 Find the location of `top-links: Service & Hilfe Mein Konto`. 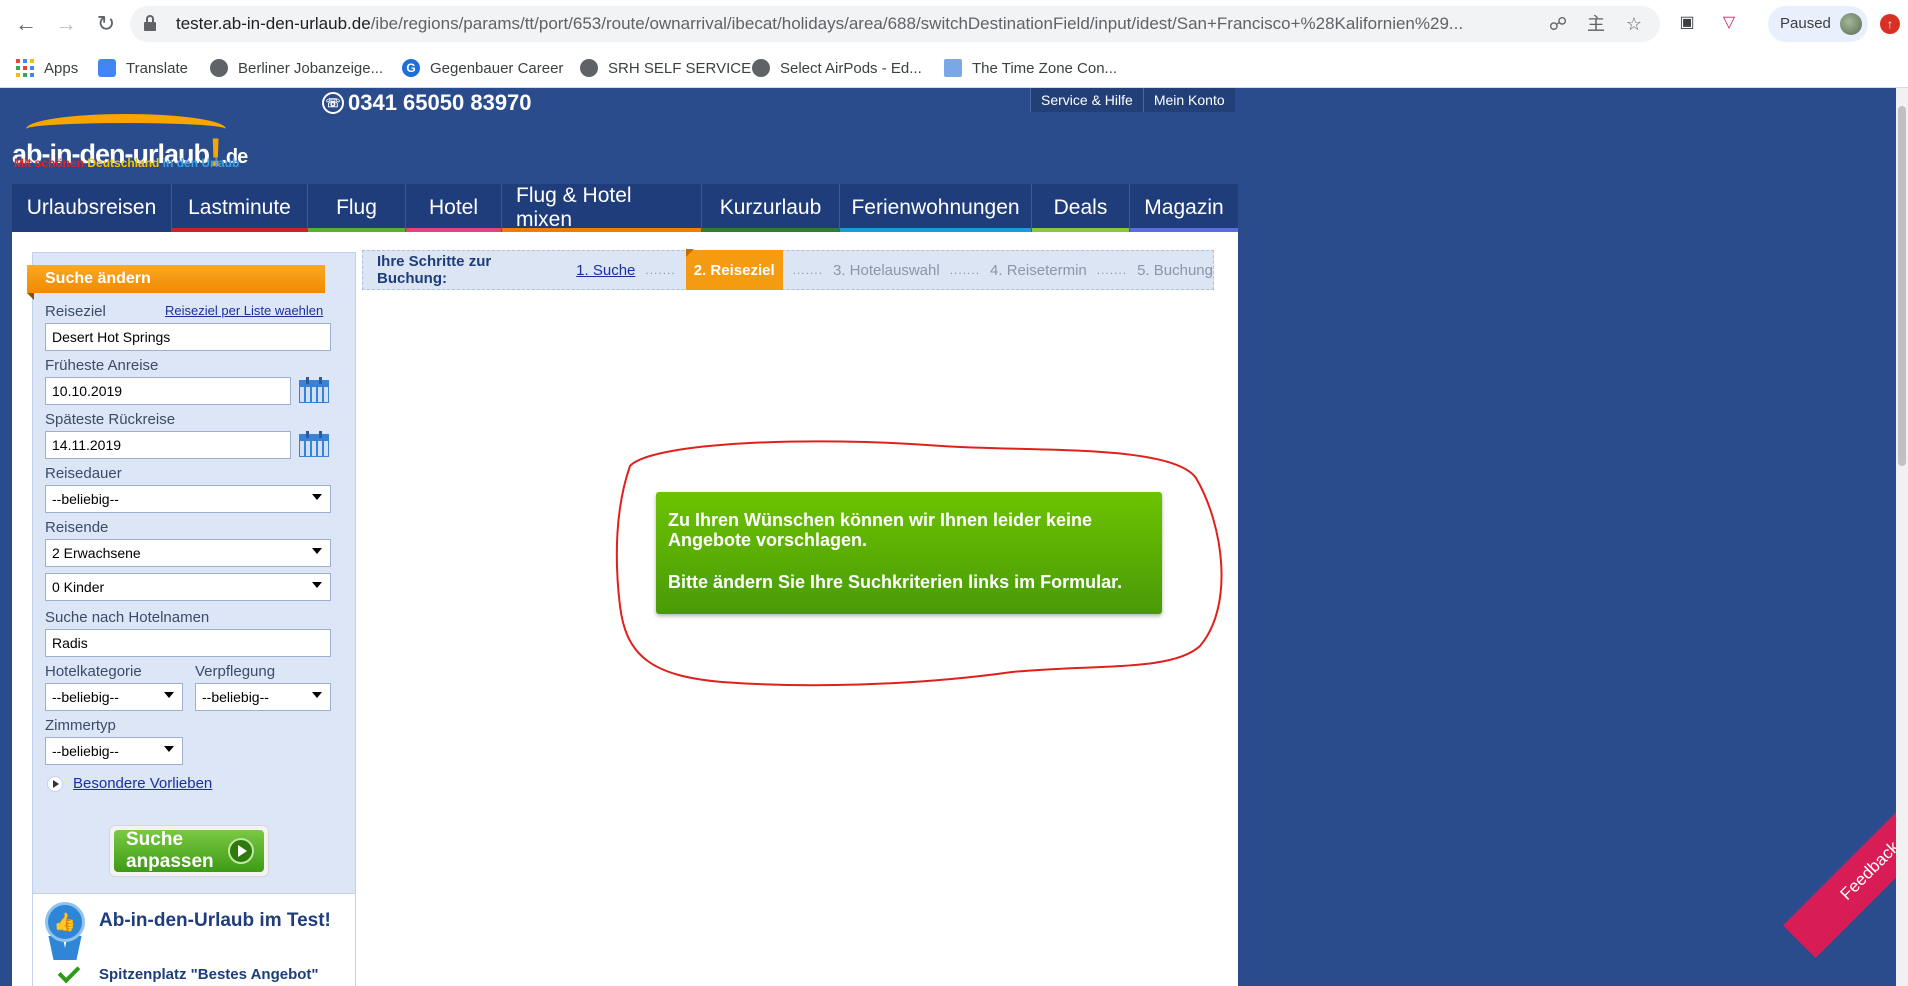

top-links: Service & Hilfe Mein Konto is located at coordinates (1132, 100).